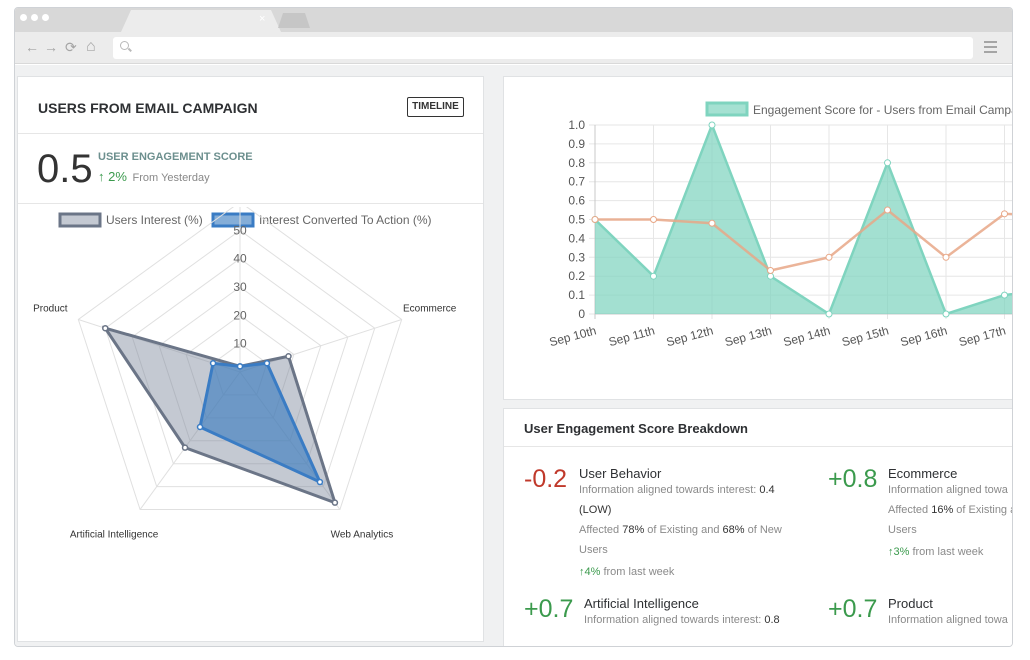 The width and height of the screenshot is (1030, 660). What do you see at coordinates (65, 169) in the screenshot?
I see `engagement-score-value: 0.5` at bounding box center [65, 169].